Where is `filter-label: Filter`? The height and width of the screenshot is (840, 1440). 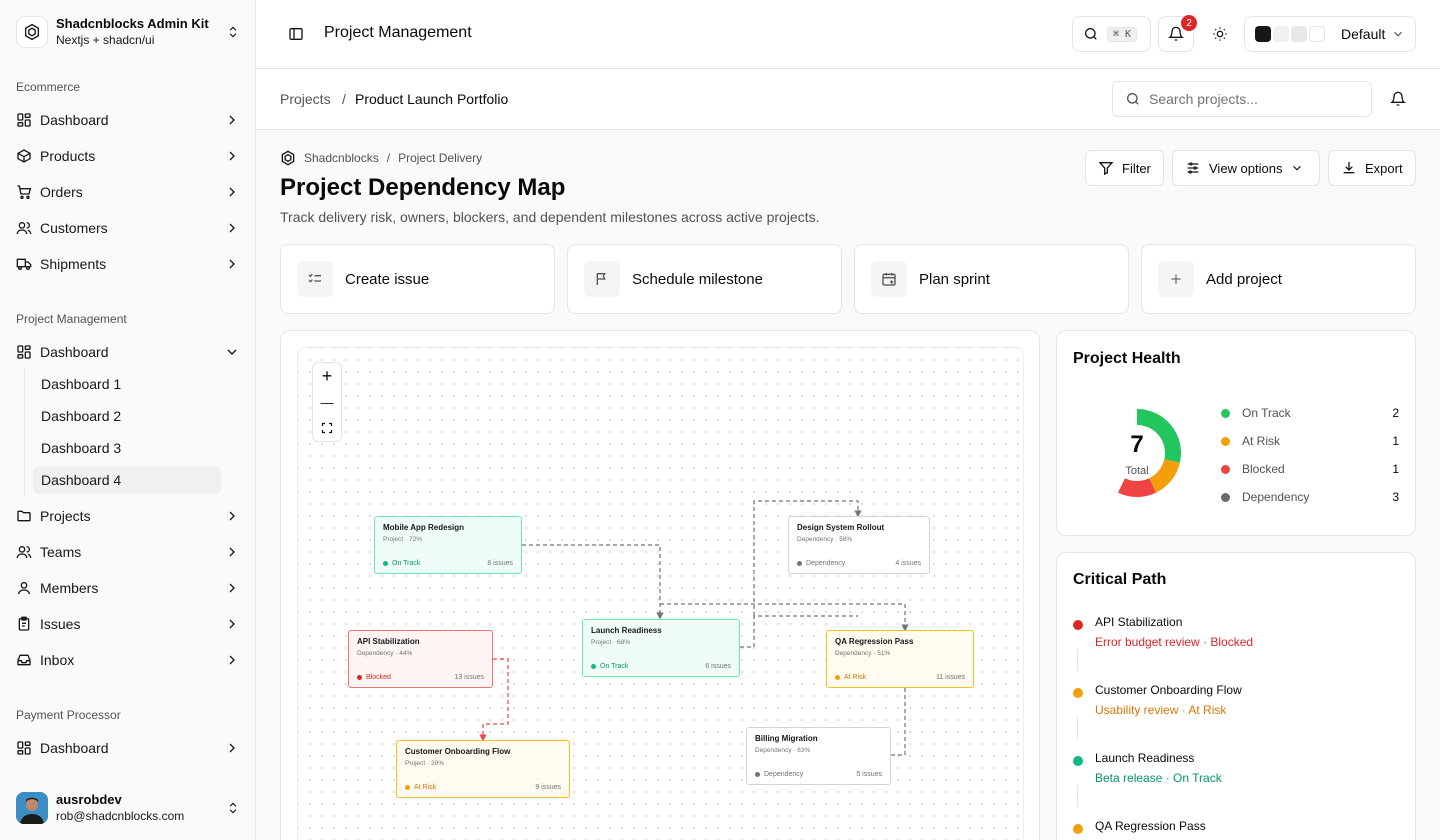 filter-label: Filter is located at coordinates (1136, 168).